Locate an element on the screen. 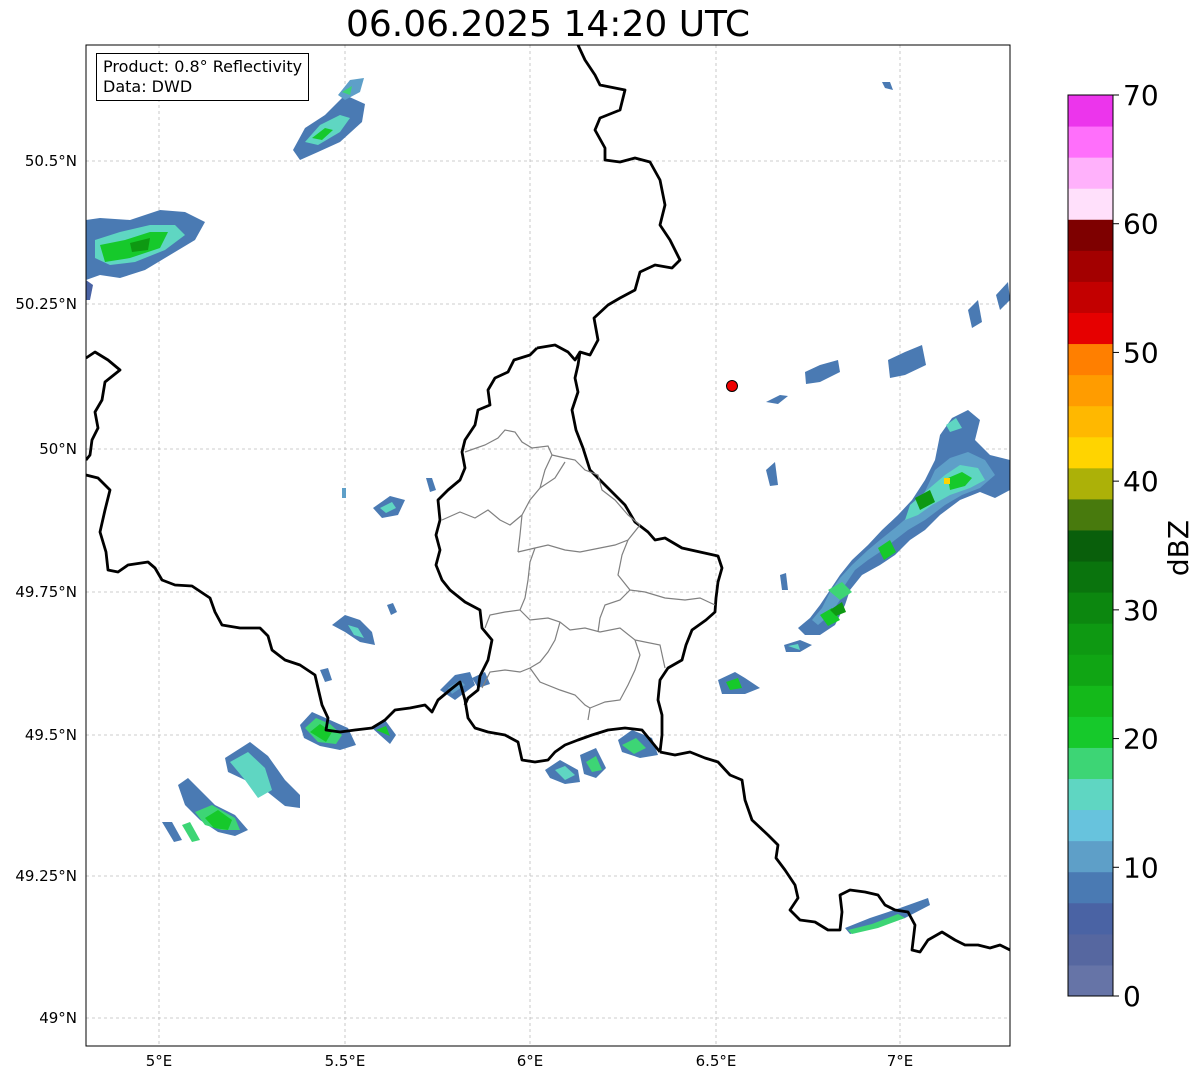 The height and width of the screenshot is (1081, 1202). colorbar-tick-label: 60 is located at coordinates (1141, 224).